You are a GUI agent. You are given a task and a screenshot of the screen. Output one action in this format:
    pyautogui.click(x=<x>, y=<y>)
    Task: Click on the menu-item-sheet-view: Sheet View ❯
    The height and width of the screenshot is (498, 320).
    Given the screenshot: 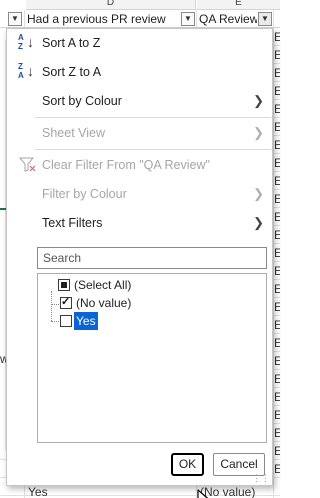 What is the action you would take?
    pyautogui.click(x=139, y=133)
    